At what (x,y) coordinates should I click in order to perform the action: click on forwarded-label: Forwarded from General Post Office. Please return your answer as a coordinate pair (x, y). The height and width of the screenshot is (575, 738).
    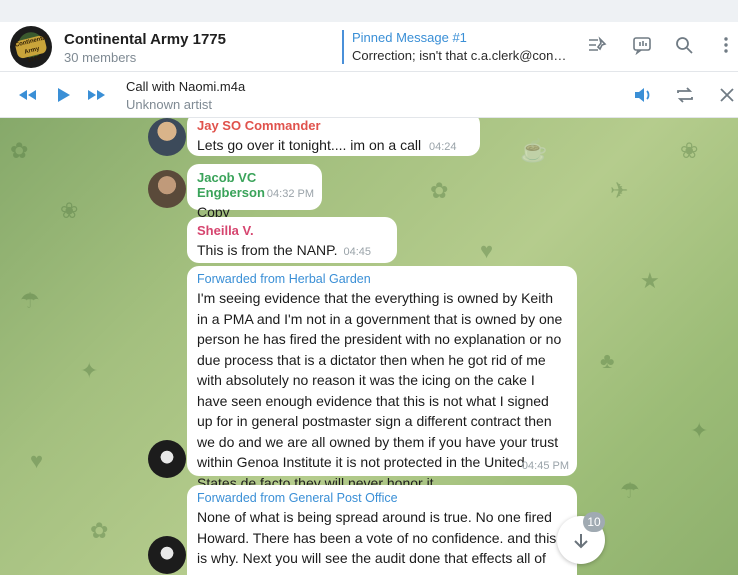
    Looking at the image, I should click on (382, 498).